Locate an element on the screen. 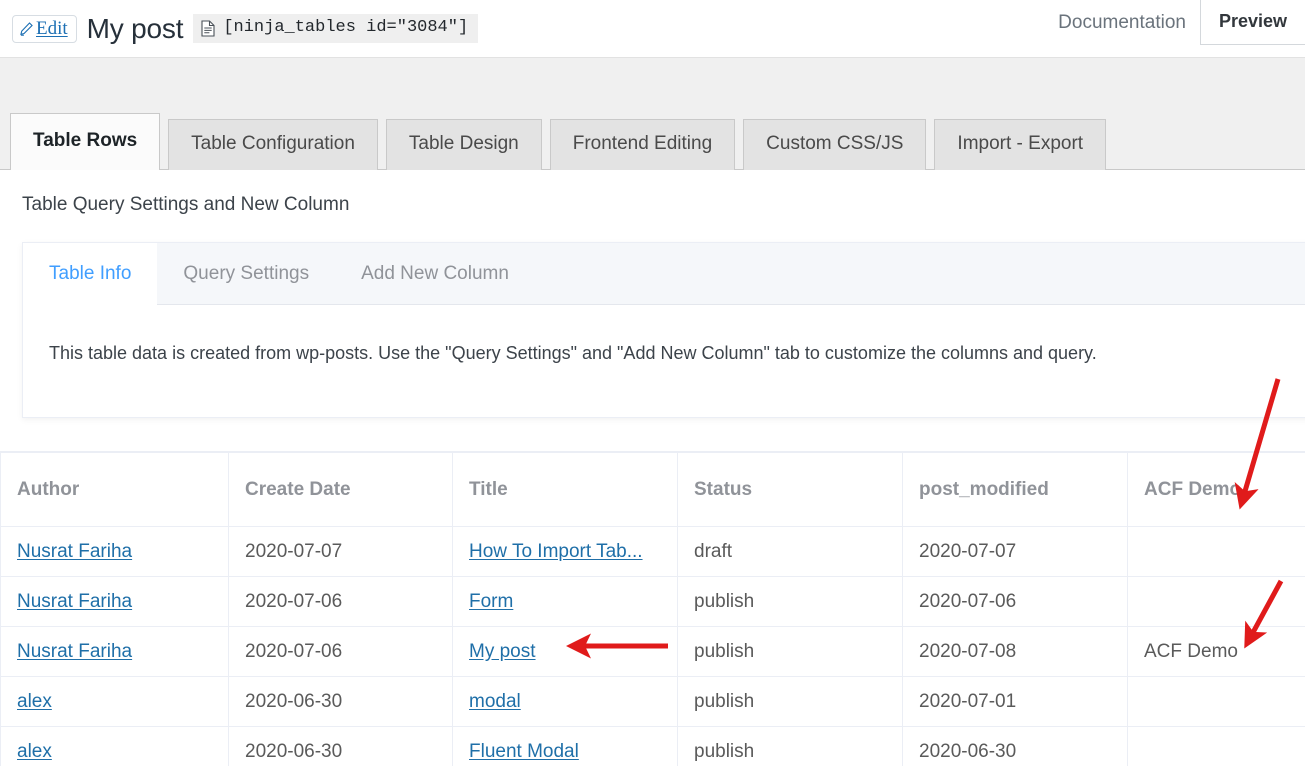  pencil-icon is located at coordinates (26, 29).